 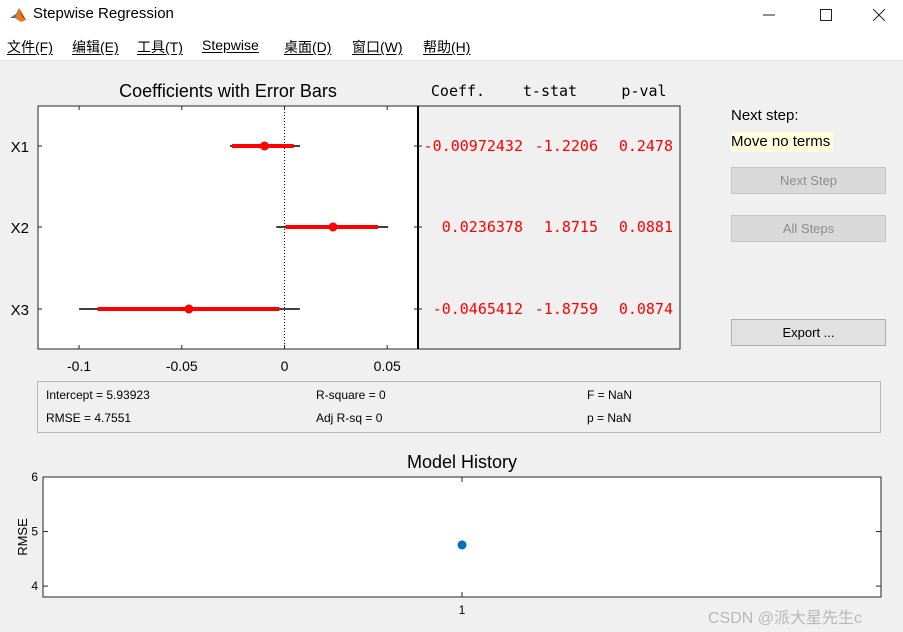 I want to click on maximize-button, so click(x=826, y=15).